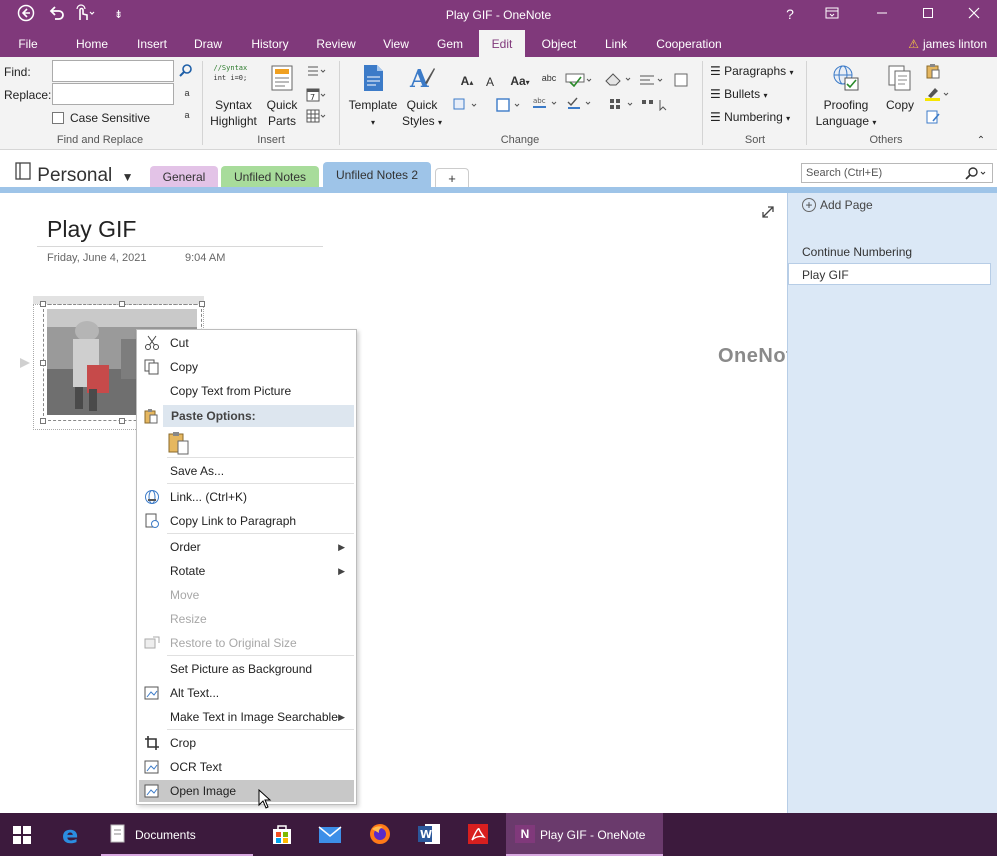 The image size is (997, 856). Describe the element at coordinates (179, 444) in the screenshot. I see `paste-keep-source-icon` at that location.